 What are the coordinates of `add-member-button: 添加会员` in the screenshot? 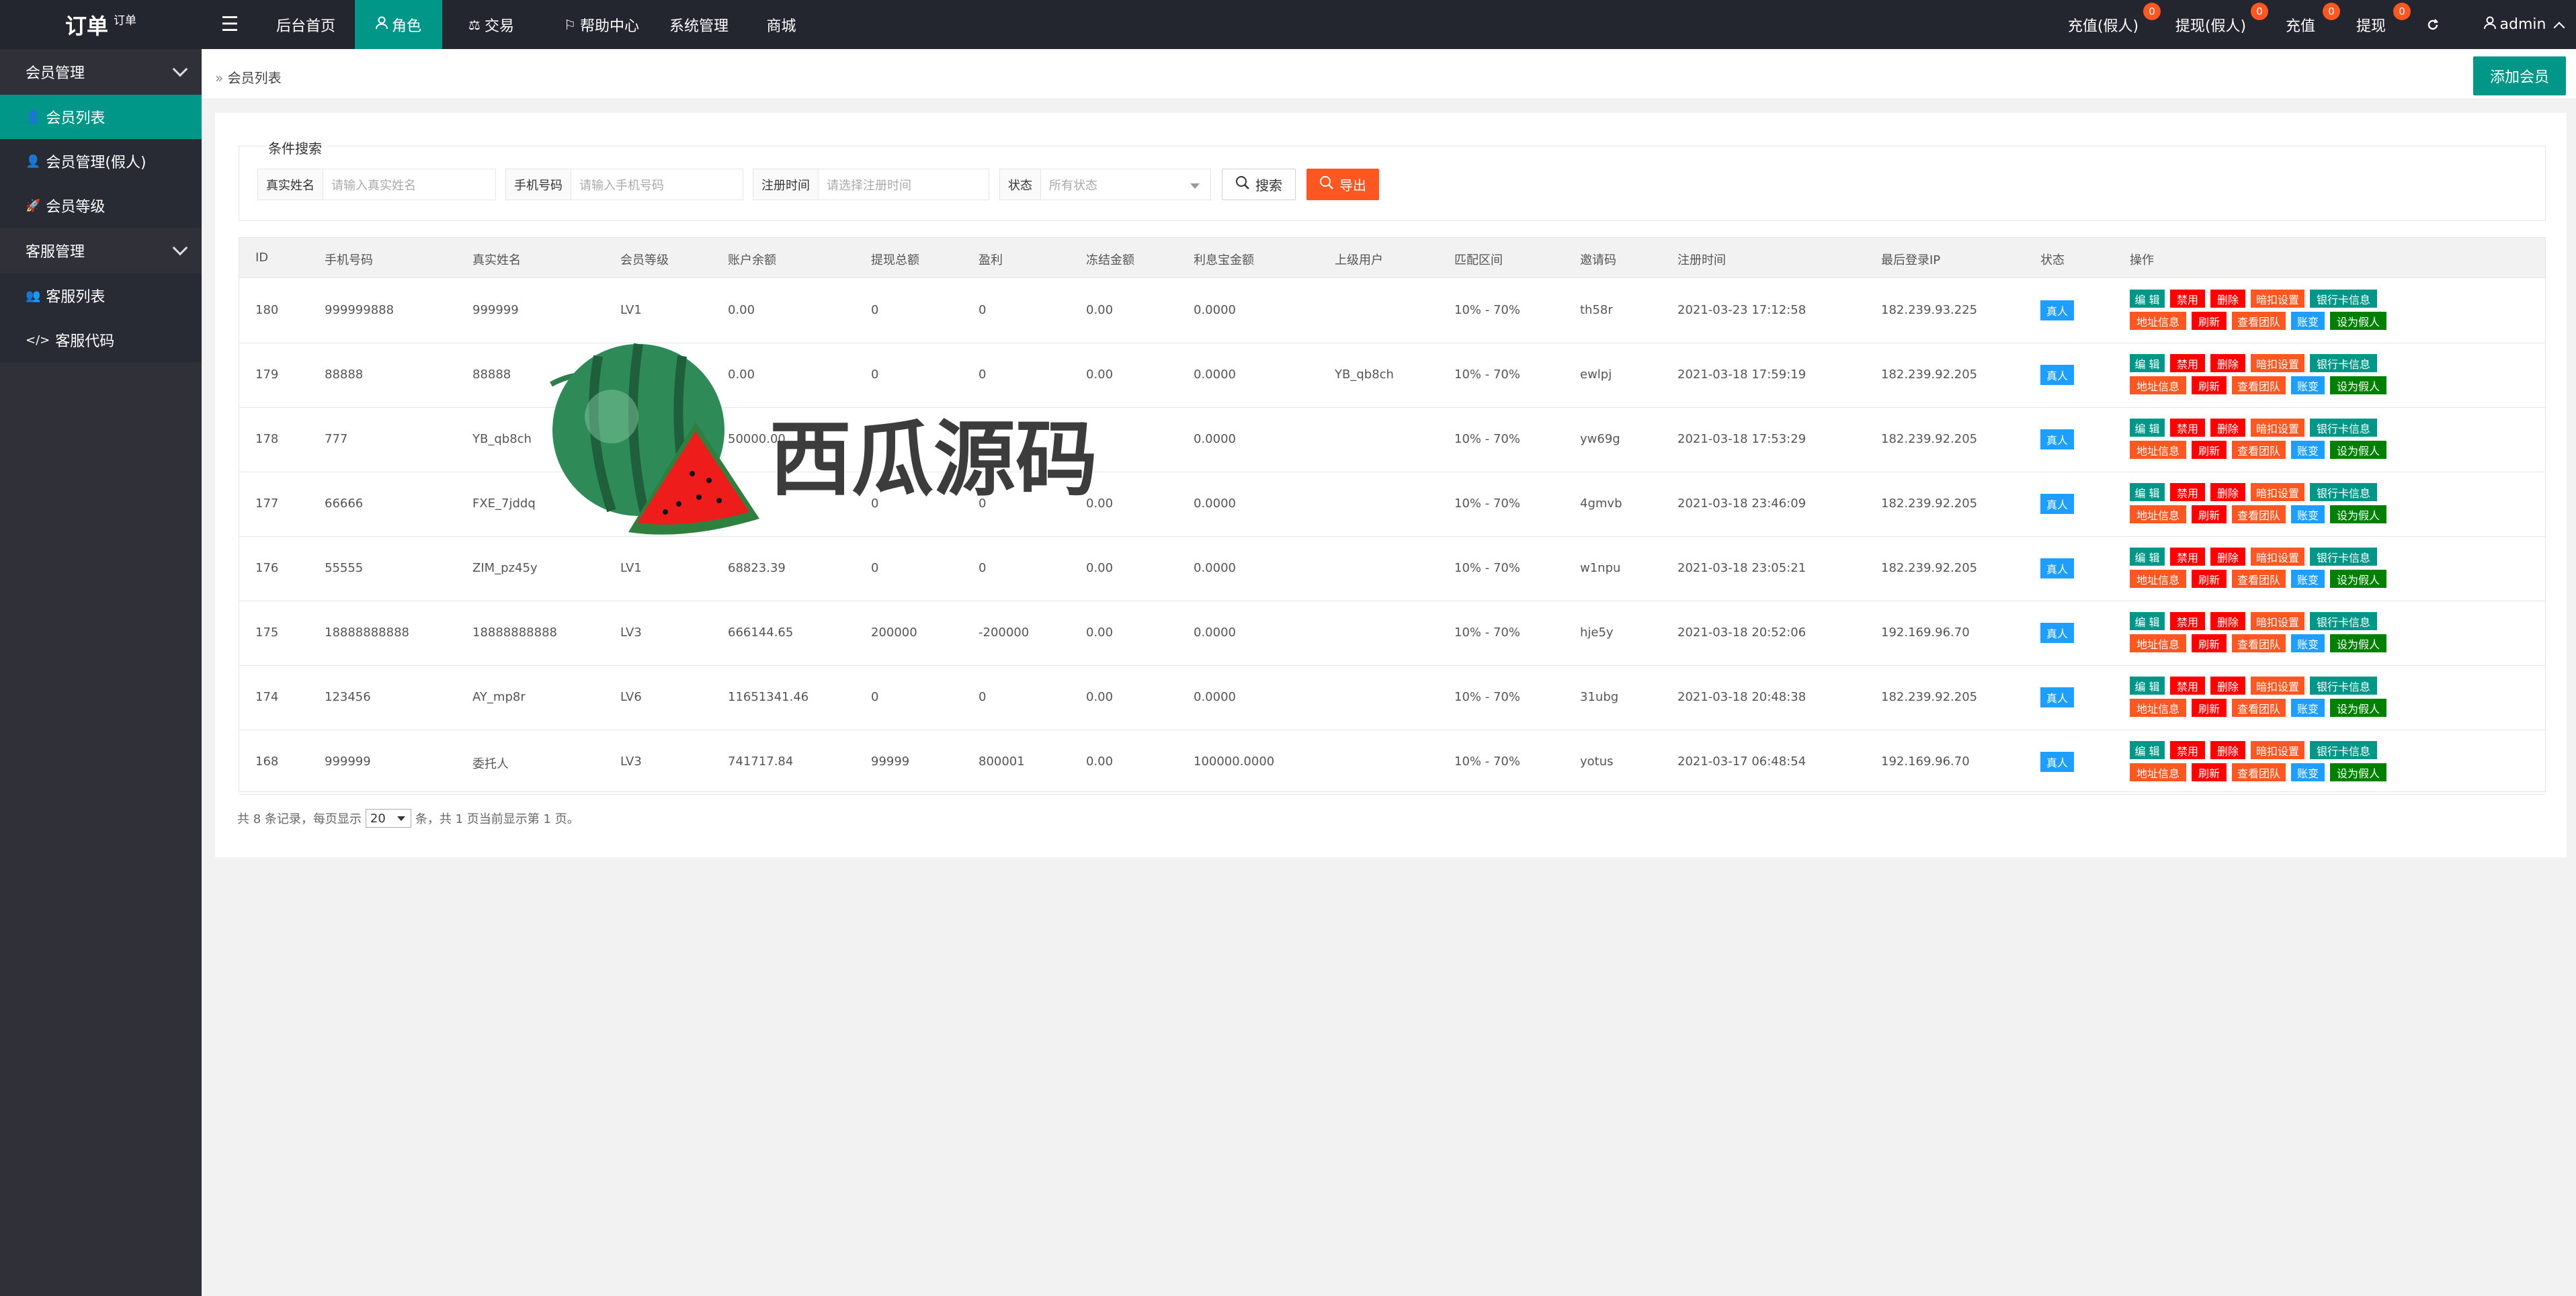 It's located at (2519, 75).